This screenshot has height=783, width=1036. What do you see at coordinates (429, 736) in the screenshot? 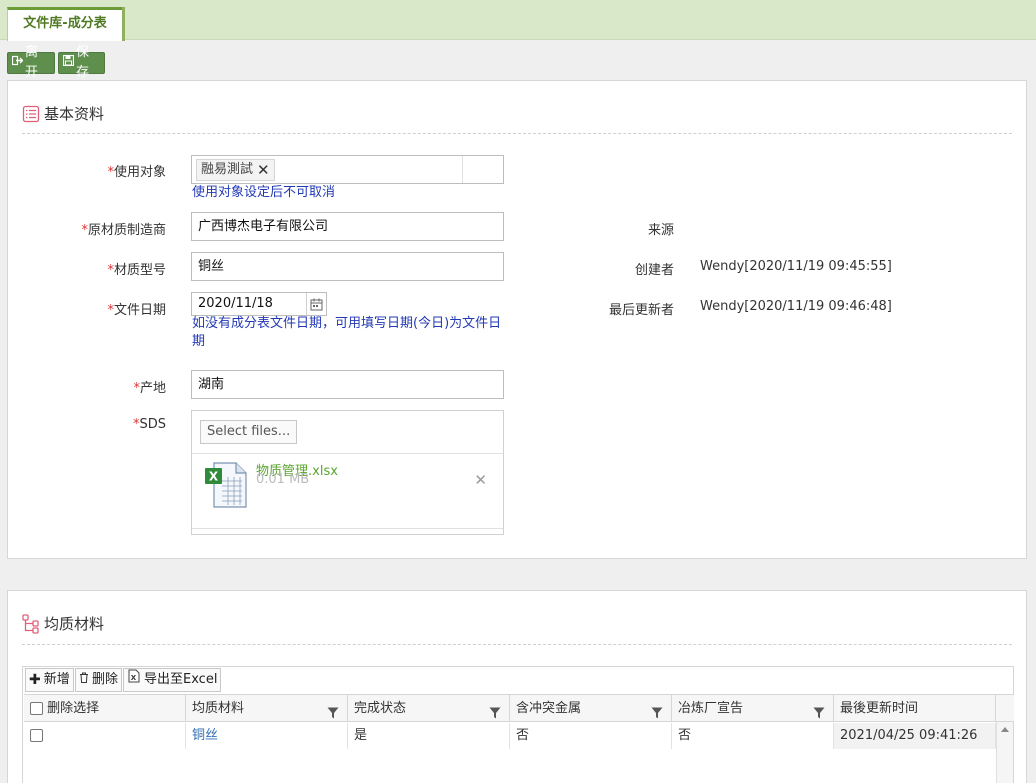
I see `status-cell: 是` at bounding box center [429, 736].